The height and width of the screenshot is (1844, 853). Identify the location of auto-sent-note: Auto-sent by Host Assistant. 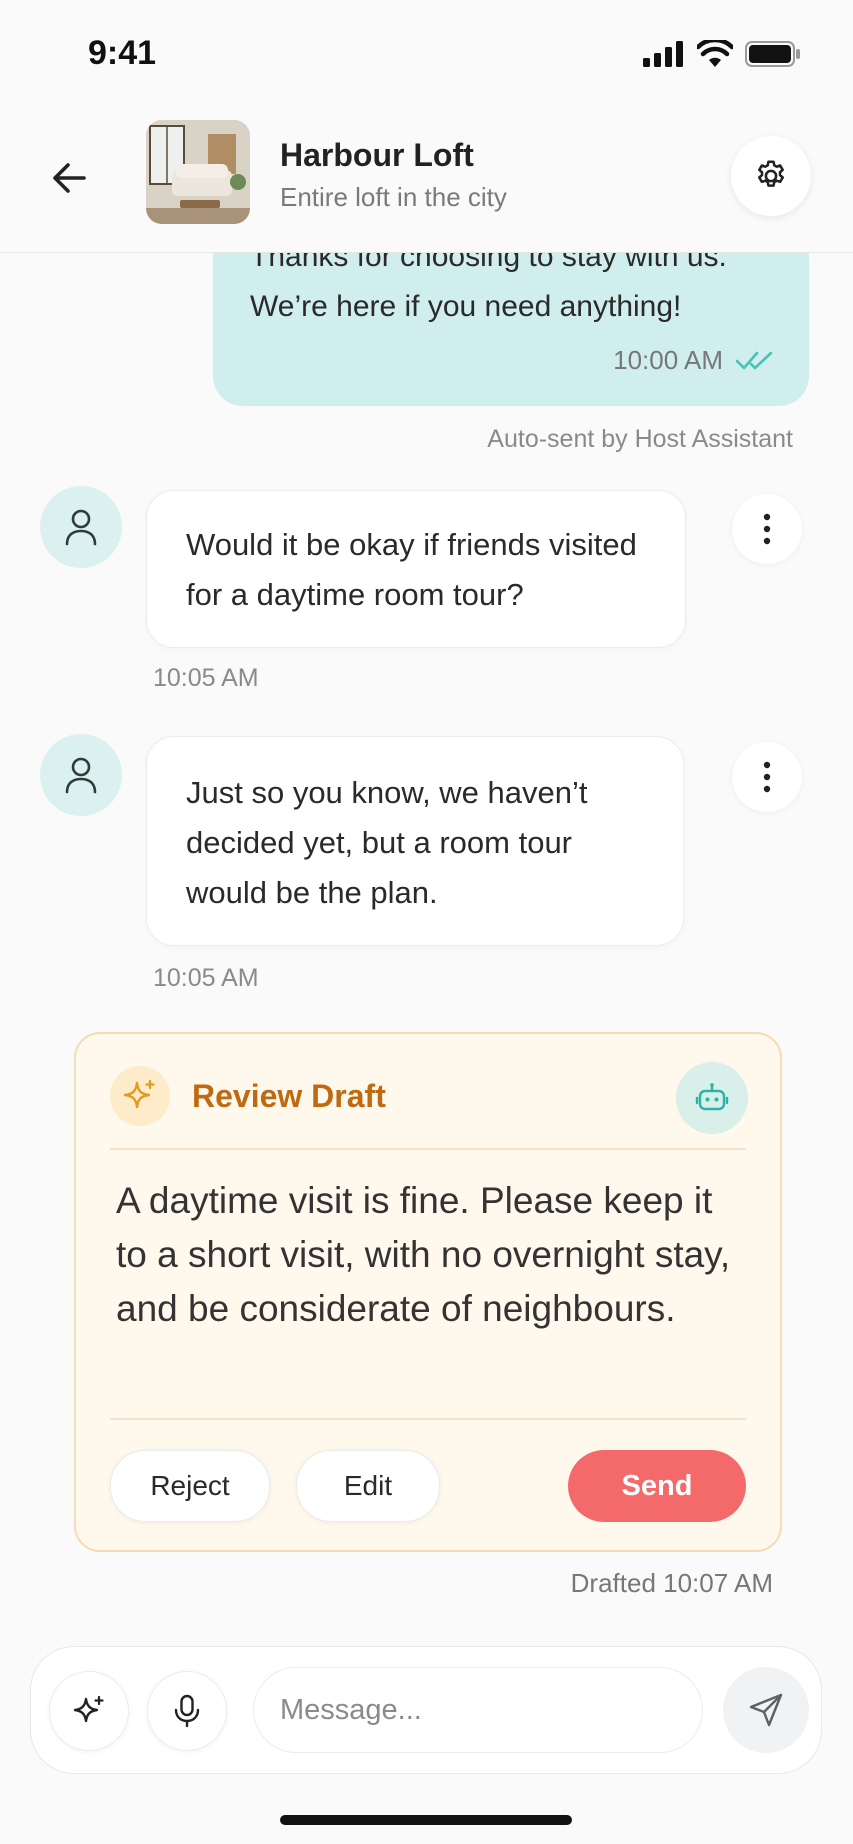
(640, 439).